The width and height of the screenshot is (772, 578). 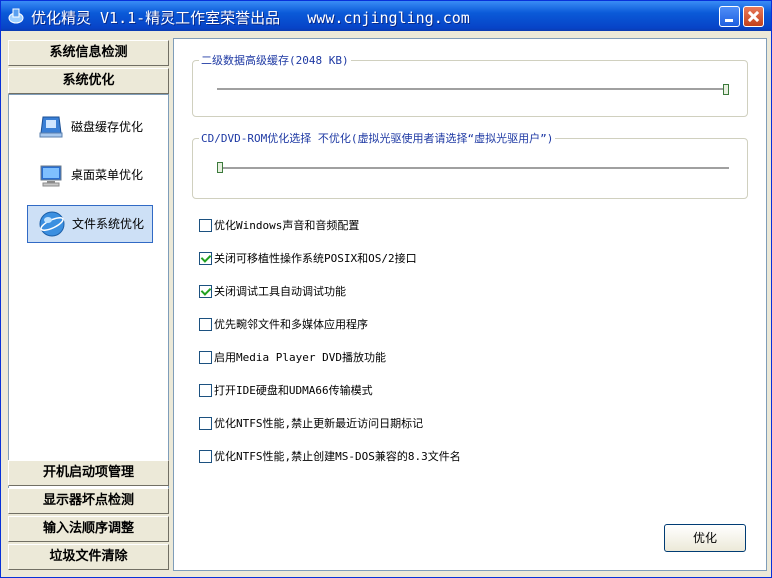 What do you see at coordinates (280, 291) in the screenshot?
I see `option-label: 关闭调试工具自动调试功能` at bounding box center [280, 291].